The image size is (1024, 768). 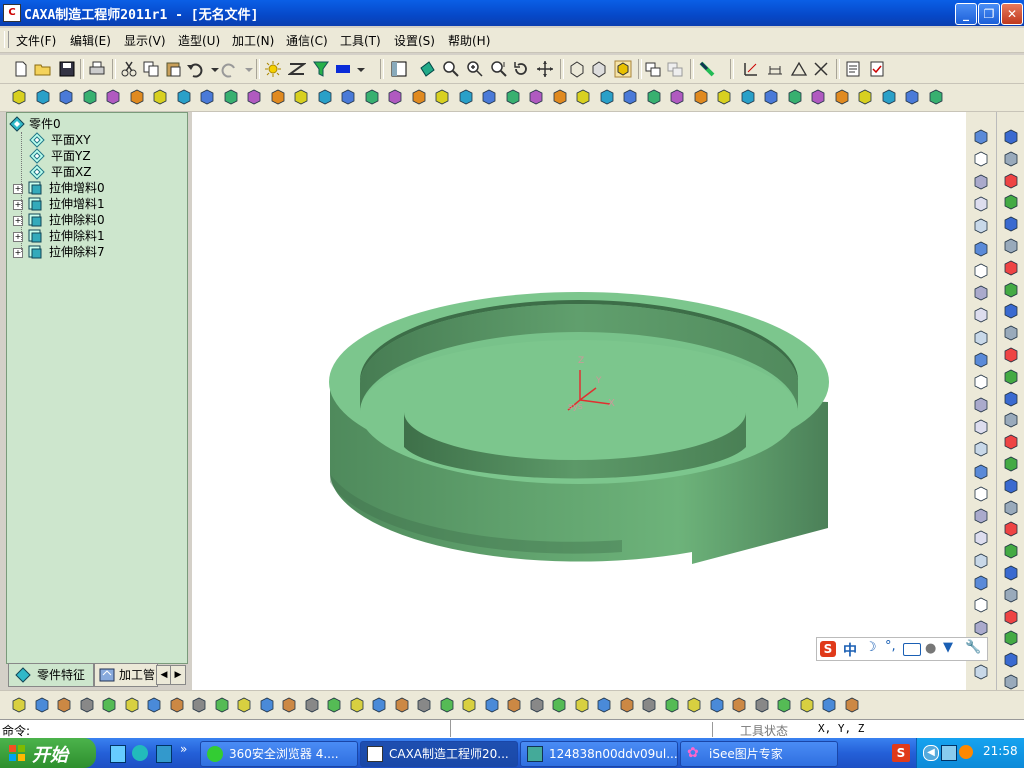 What do you see at coordinates (973, 647) in the screenshot?
I see `wrench-icon: 🔧` at bounding box center [973, 647].